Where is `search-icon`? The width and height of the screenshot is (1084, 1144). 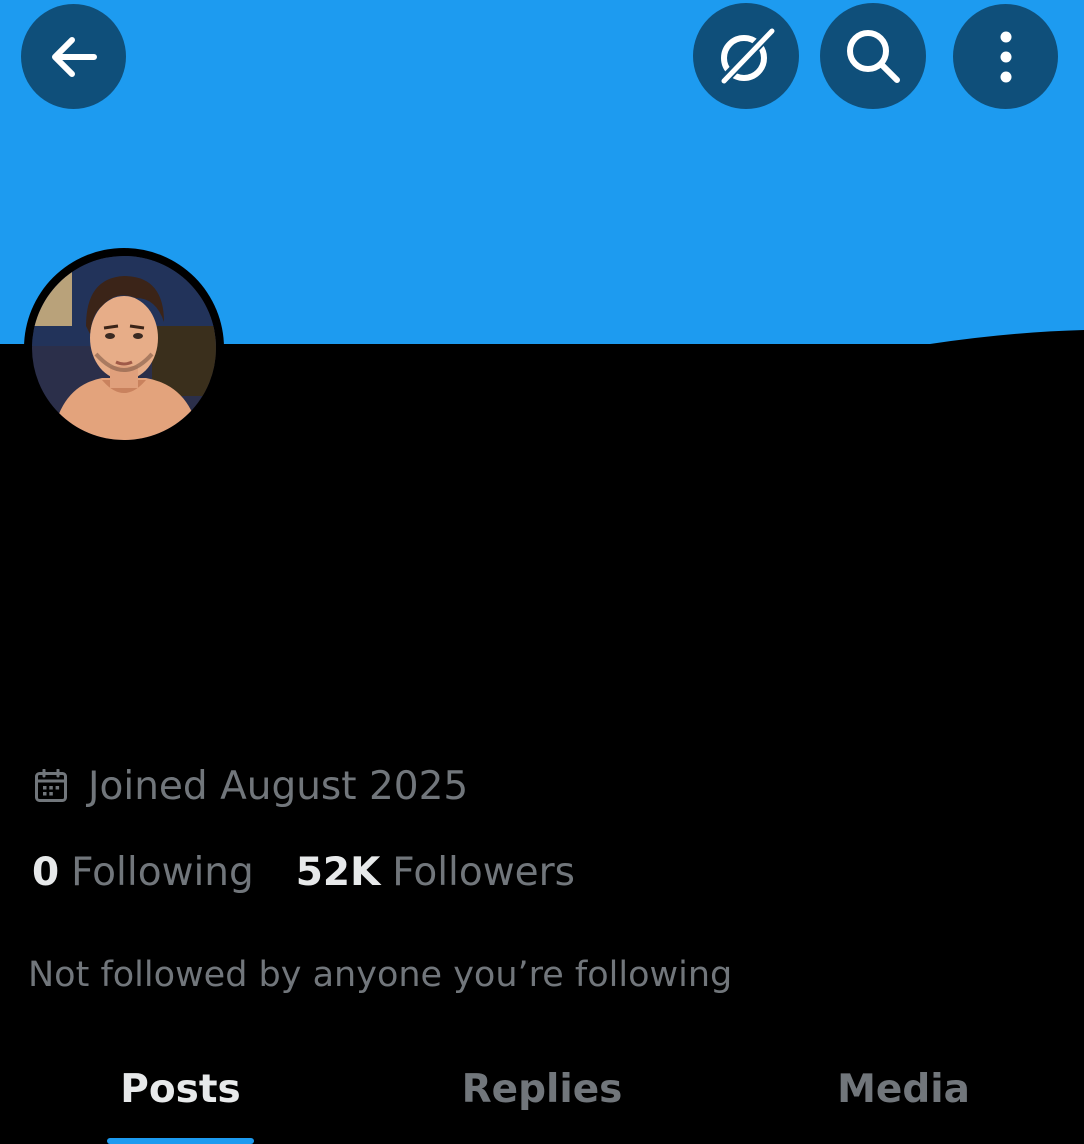 search-icon is located at coordinates (873, 56).